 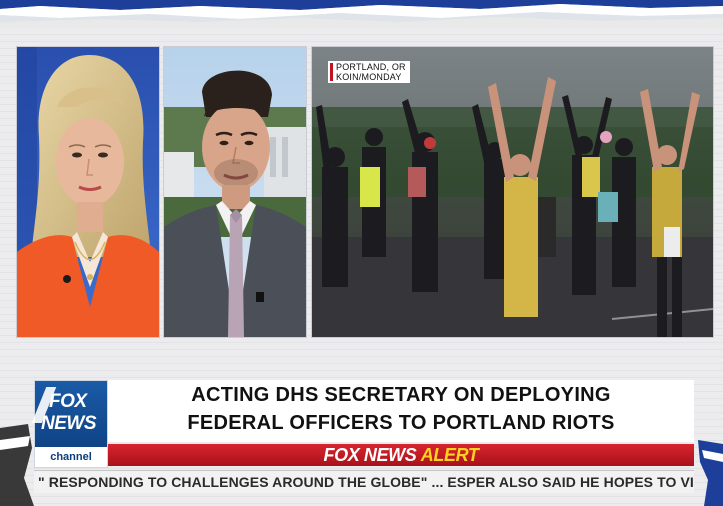 What do you see at coordinates (71, 457) in the screenshot?
I see `logo-channel-text: channel` at bounding box center [71, 457].